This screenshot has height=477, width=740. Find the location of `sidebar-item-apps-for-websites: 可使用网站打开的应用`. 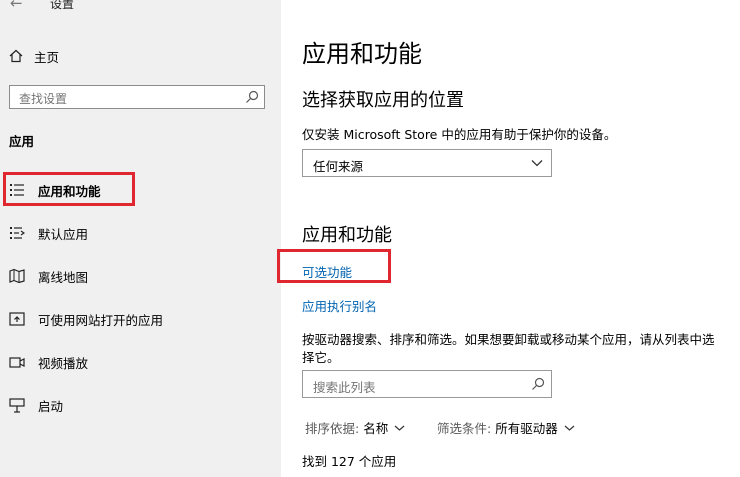

sidebar-item-apps-for-websites: 可使用网站打开的应用 is located at coordinates (140, 319).